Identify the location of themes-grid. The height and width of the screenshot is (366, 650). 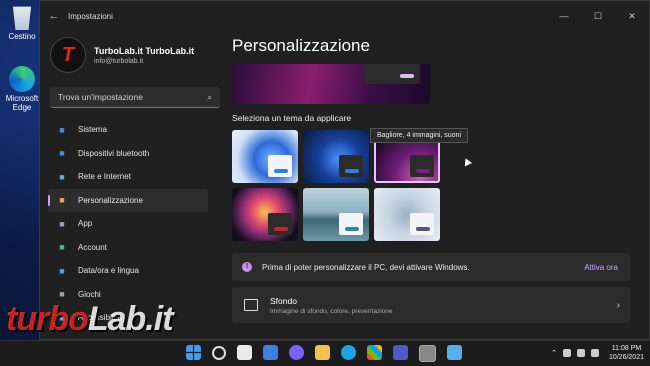
(338, 185).